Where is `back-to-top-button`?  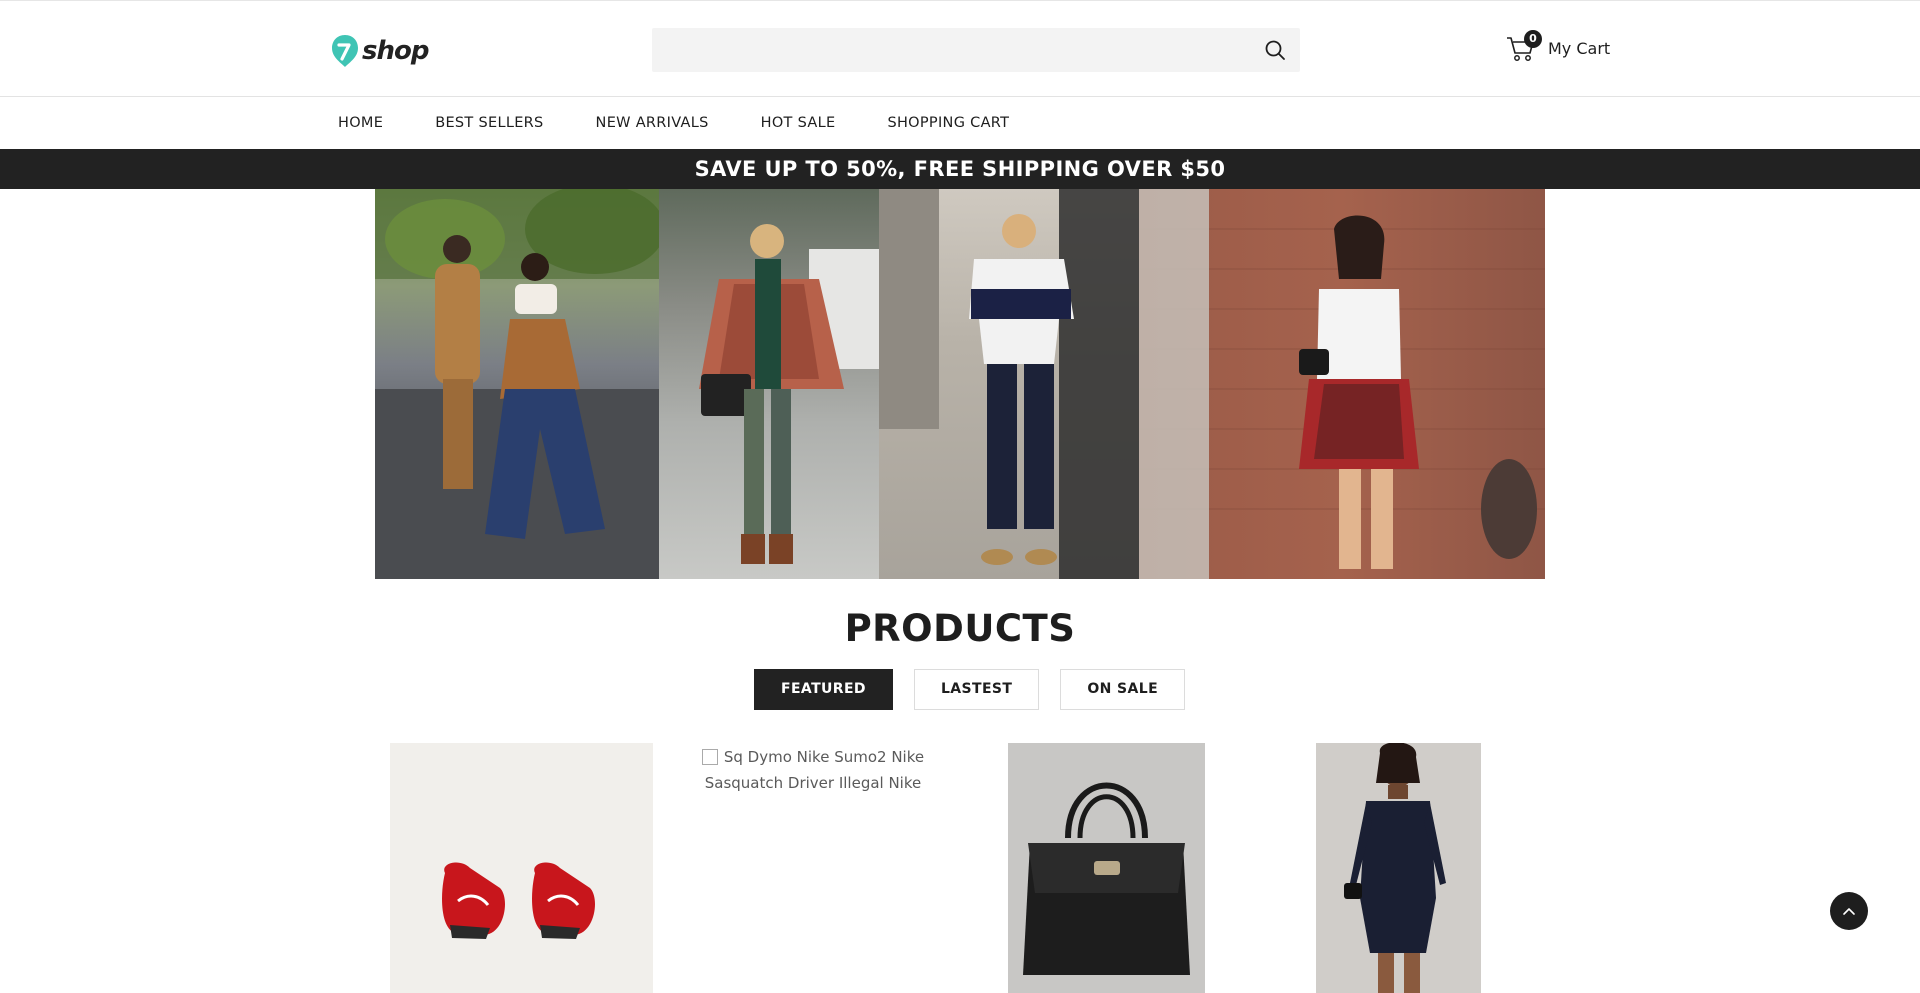
back-to-top-button is located at coordinates (1849, 911).